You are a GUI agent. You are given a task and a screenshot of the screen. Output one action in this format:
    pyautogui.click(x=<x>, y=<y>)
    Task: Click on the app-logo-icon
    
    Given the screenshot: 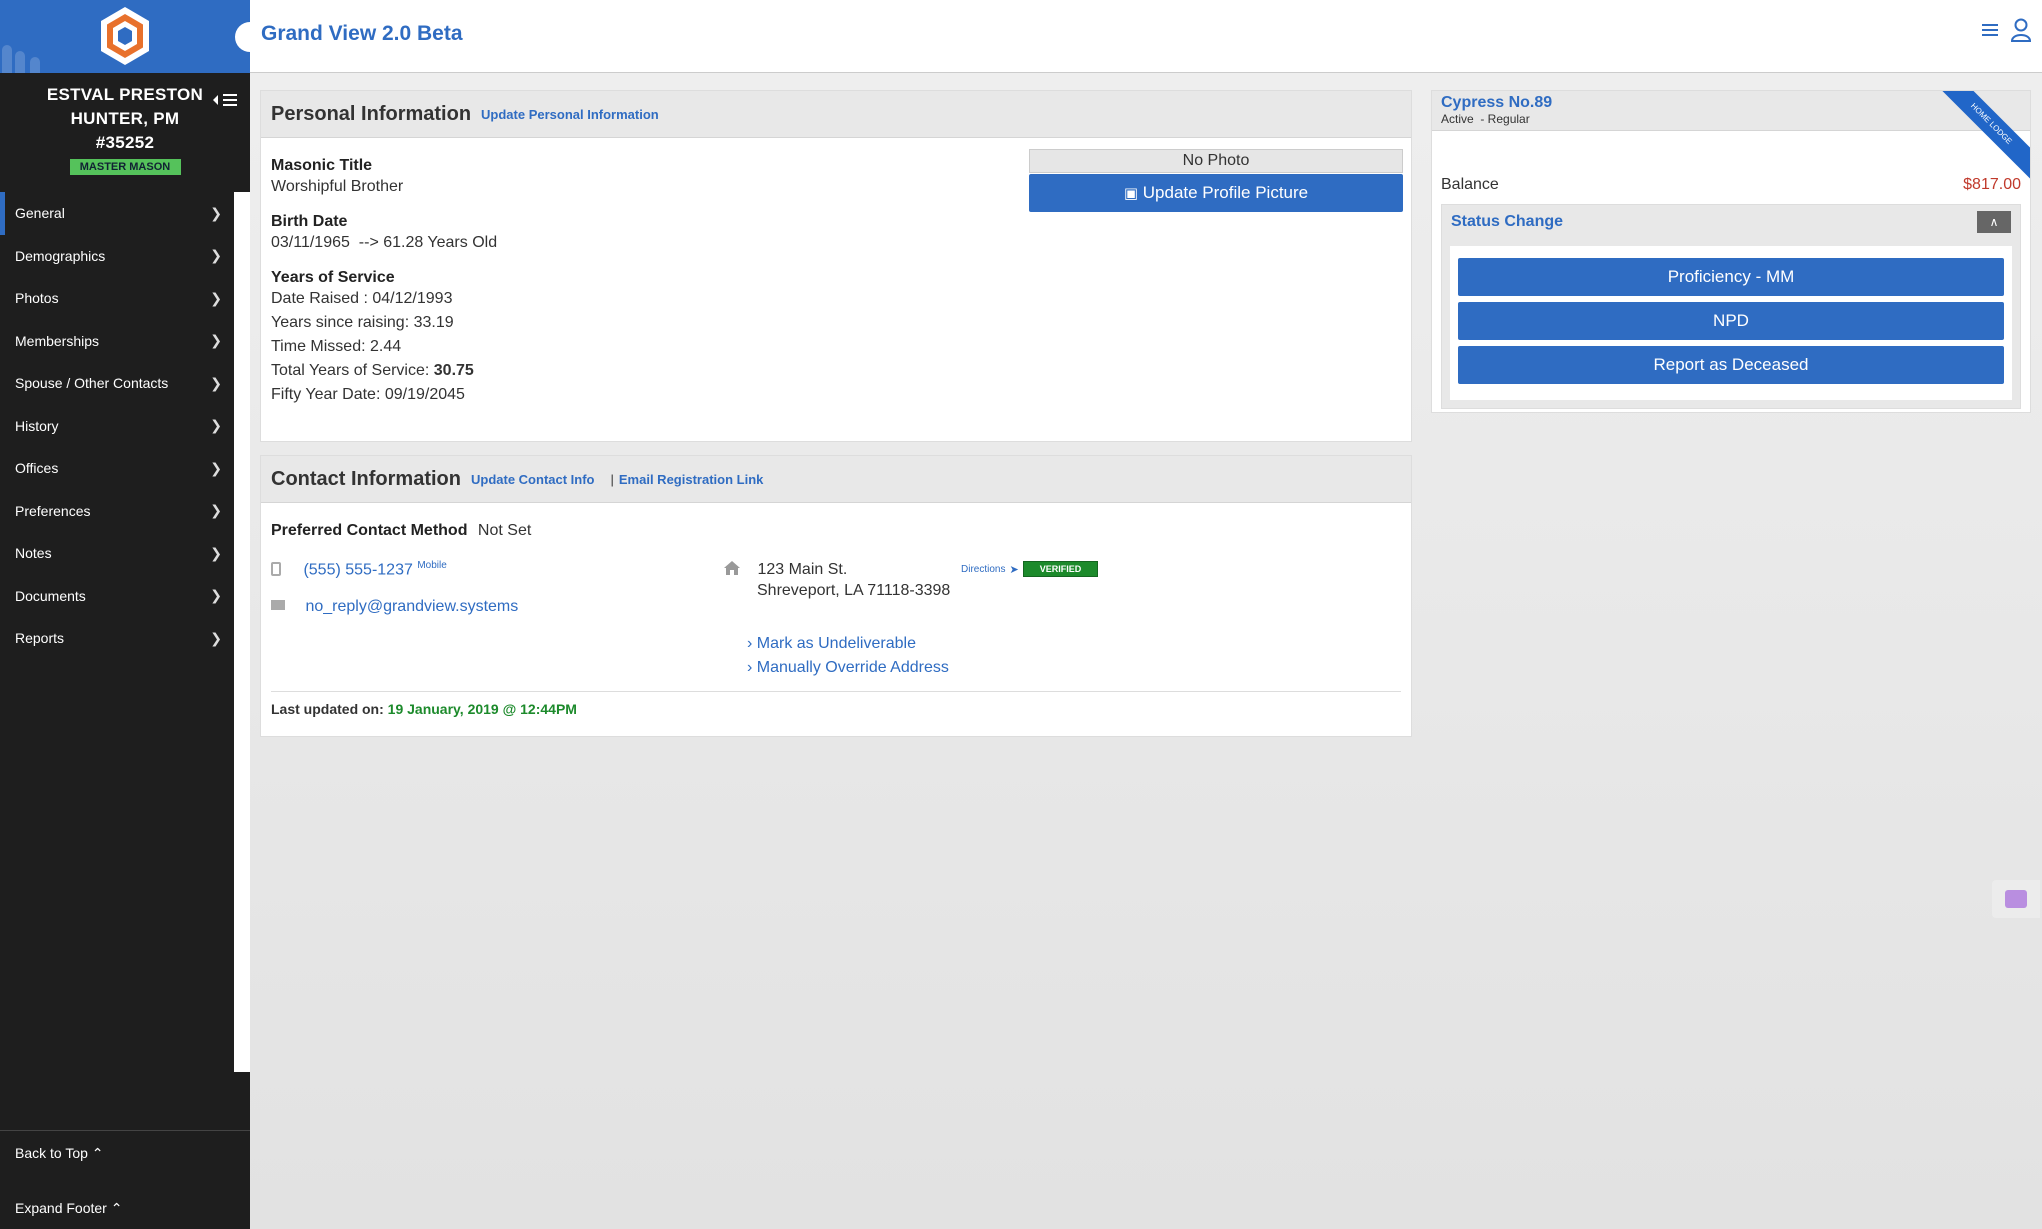 What is the action you would take?
    pyautogui.click(x=125, y=38)
    